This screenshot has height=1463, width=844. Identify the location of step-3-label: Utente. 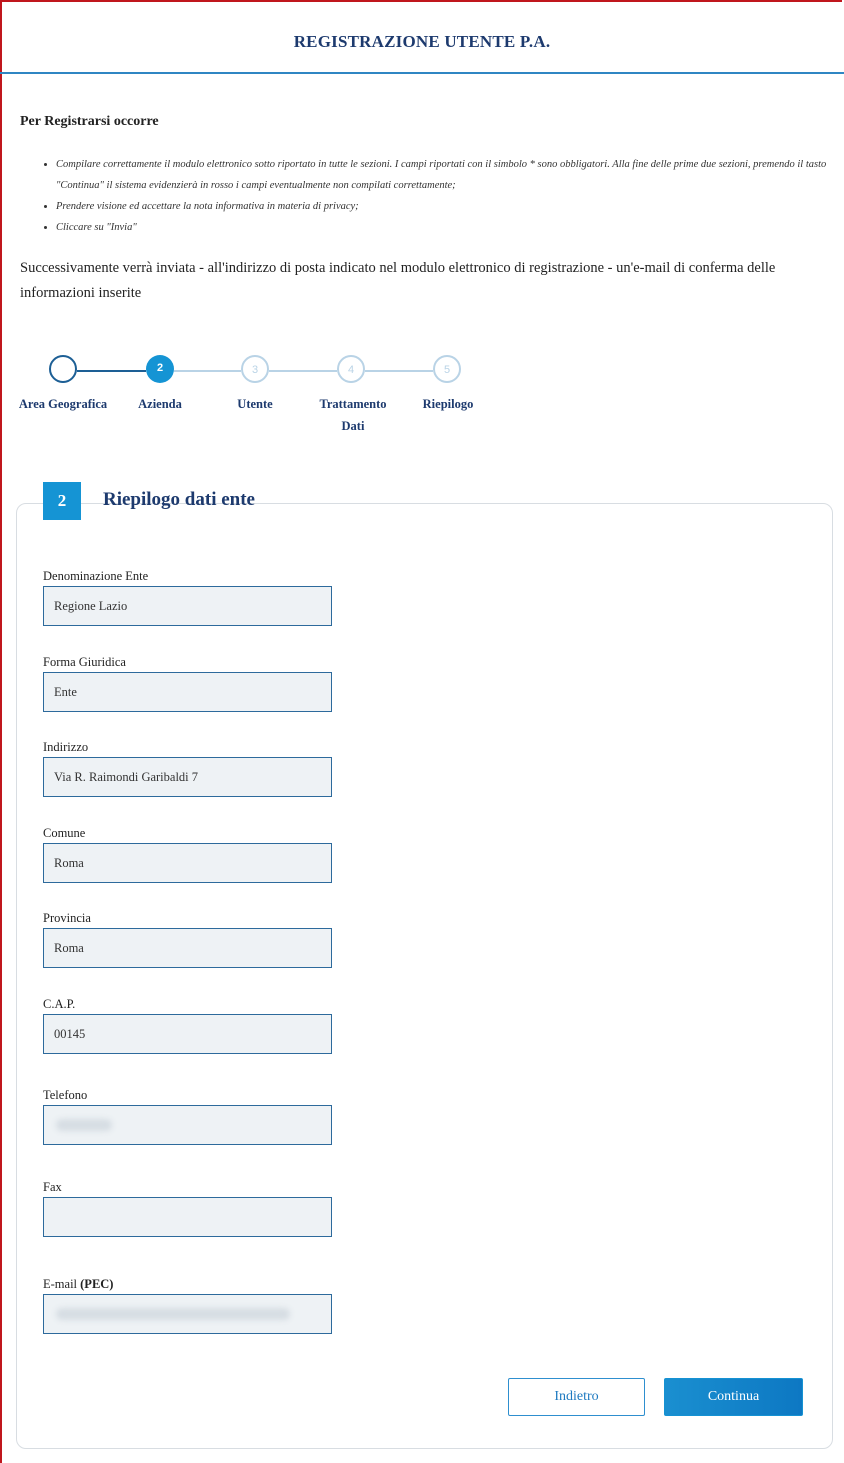
(255, 404).